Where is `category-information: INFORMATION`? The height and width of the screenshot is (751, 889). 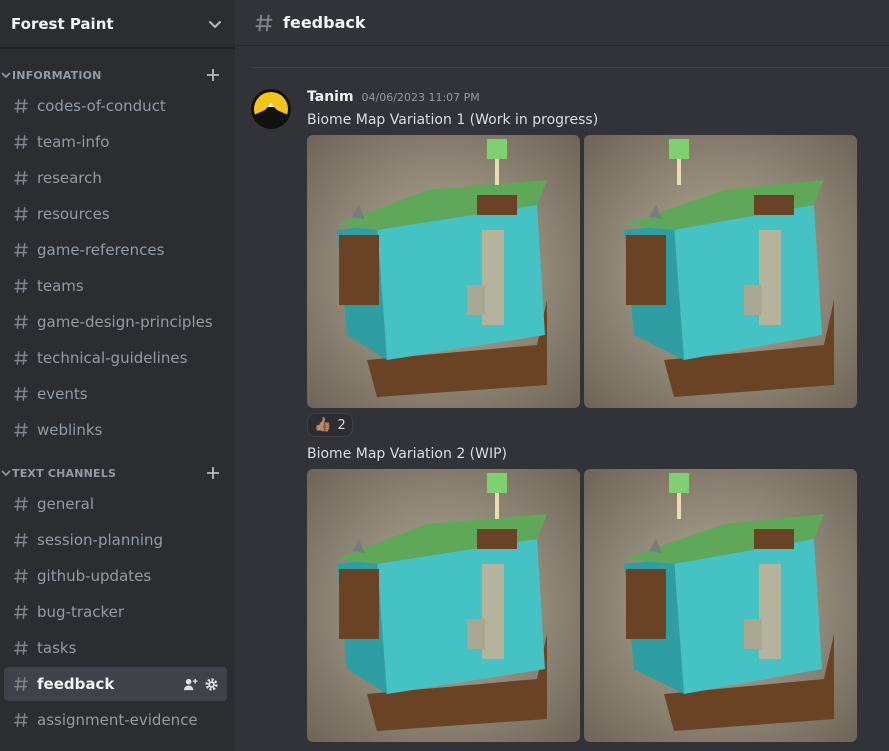
category-information: INFORMATION is located at coordinates (117, 75).